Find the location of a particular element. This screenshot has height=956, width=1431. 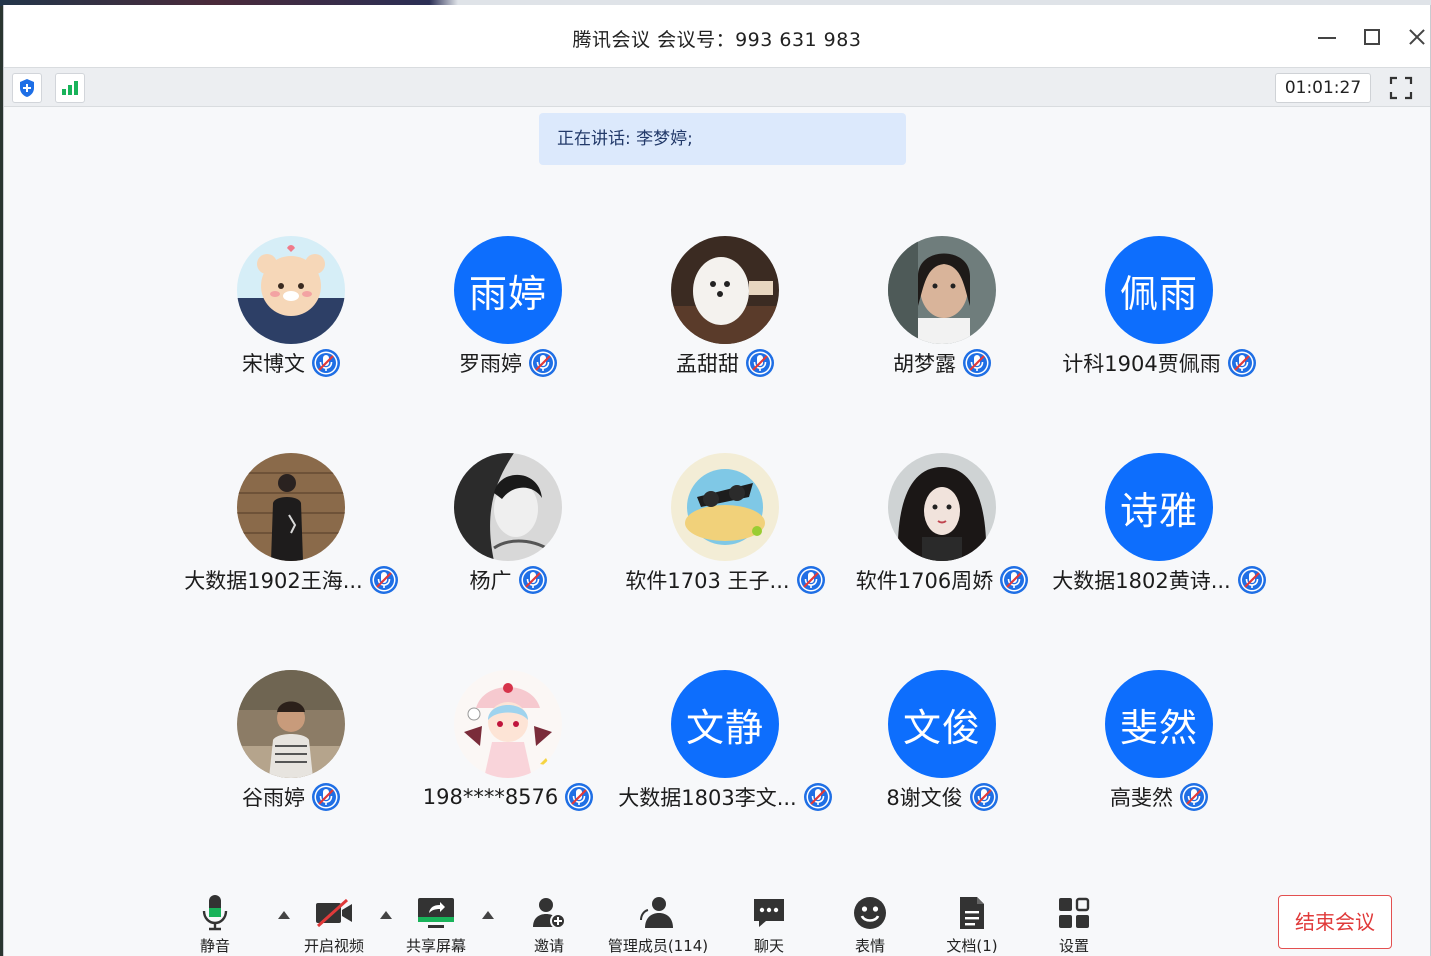

participant-name: 计科1904贾佩雨 is located at coordinates (1141, 364).